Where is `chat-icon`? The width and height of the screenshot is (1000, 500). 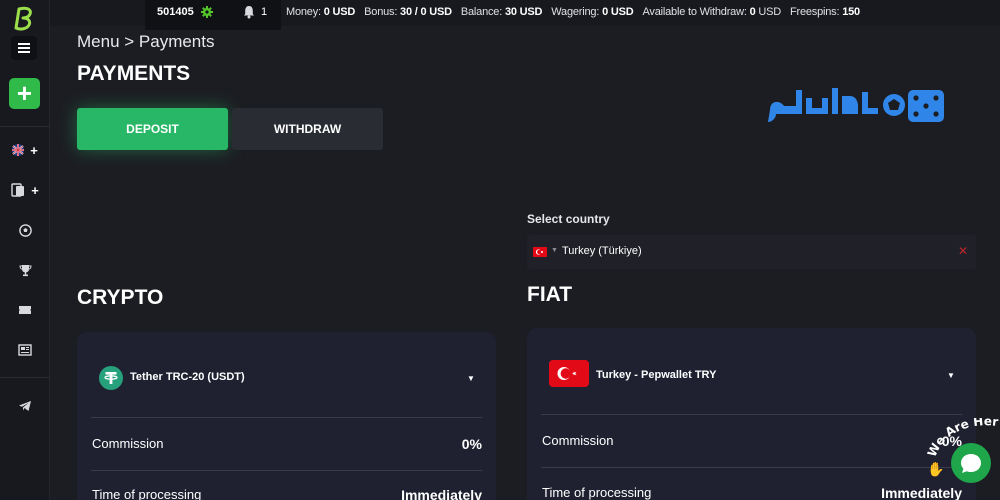
chat-icon is located at coordinates (971, 463).